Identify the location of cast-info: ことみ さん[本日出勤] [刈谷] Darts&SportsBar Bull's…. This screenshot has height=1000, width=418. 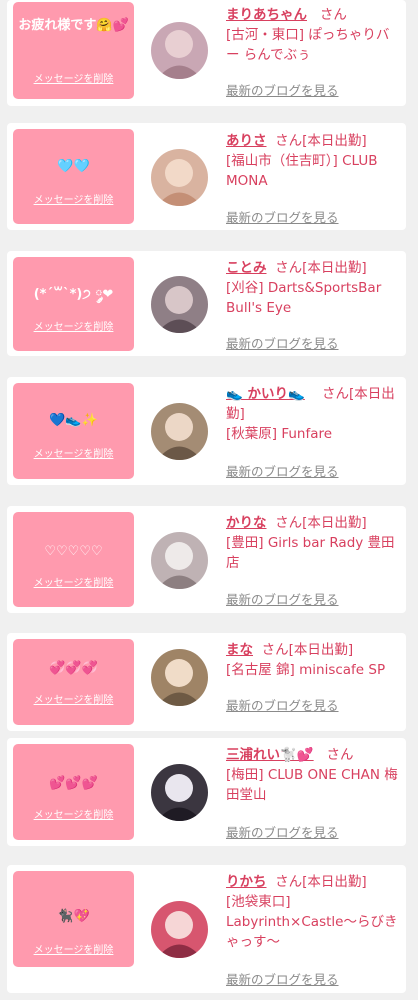
(313, 288).